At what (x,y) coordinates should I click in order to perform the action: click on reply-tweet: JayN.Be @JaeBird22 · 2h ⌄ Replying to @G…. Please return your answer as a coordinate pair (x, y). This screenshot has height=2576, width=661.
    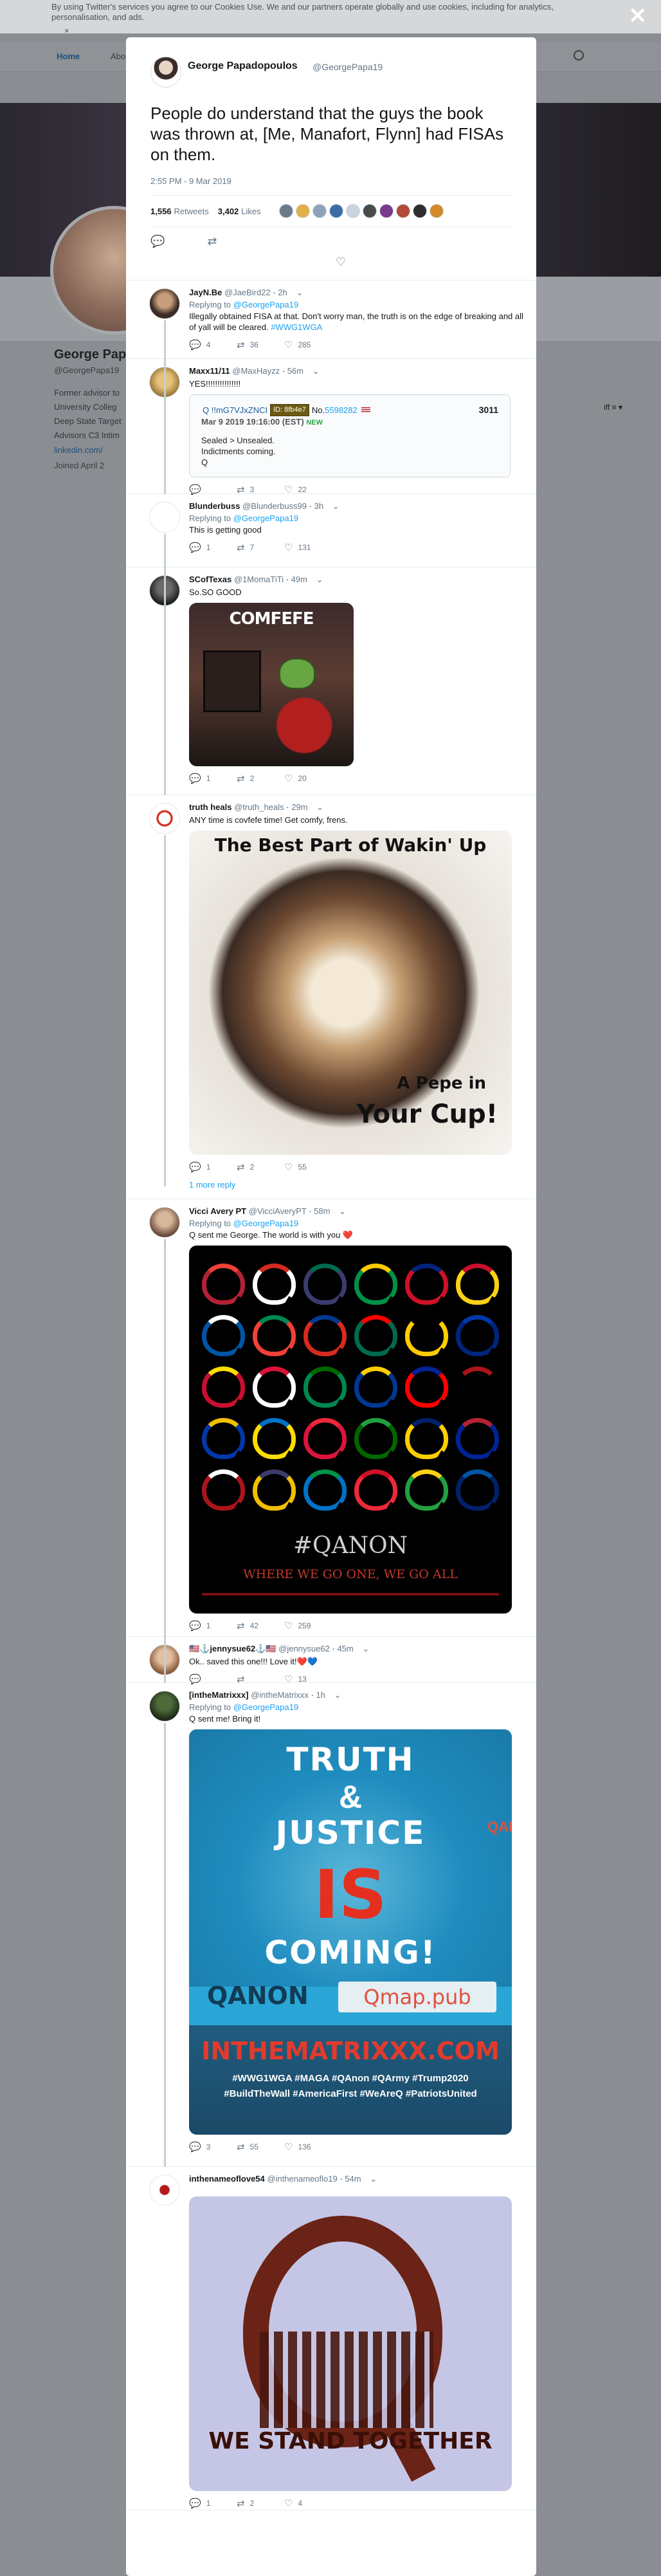
    Looking at the image, I should click on (331, 320).